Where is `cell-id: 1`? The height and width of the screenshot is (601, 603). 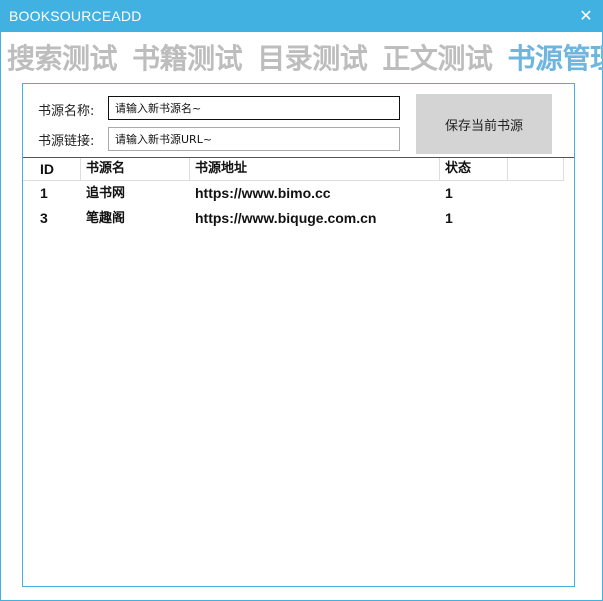 cell-id: 1 is located at coordinates (44, 193).